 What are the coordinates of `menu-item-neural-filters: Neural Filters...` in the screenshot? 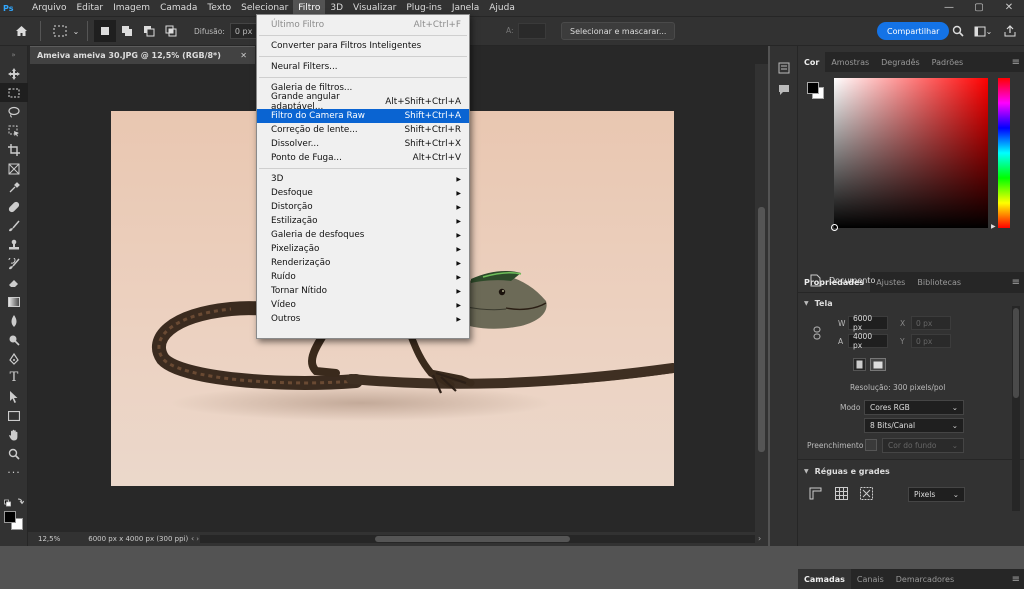 It's located at (363, 67).